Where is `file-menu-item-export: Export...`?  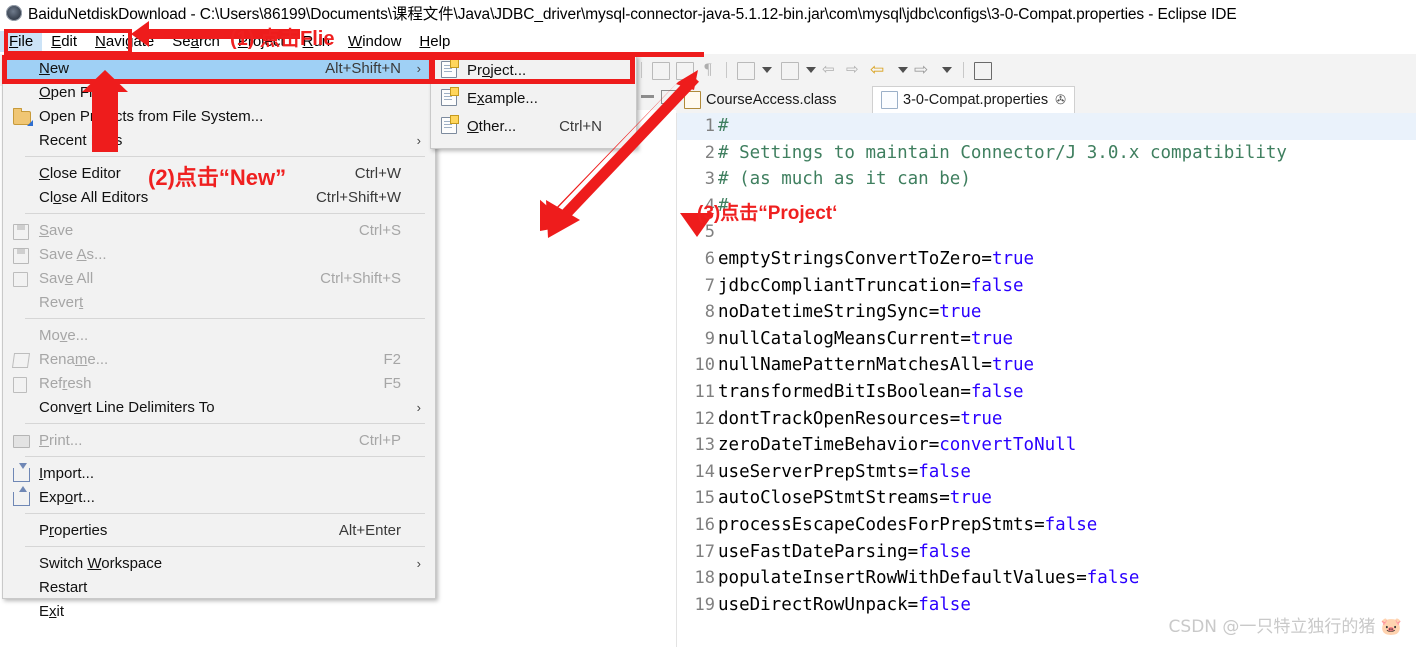
file-menu-item-export: Export... is located at coordinates (219, 497).